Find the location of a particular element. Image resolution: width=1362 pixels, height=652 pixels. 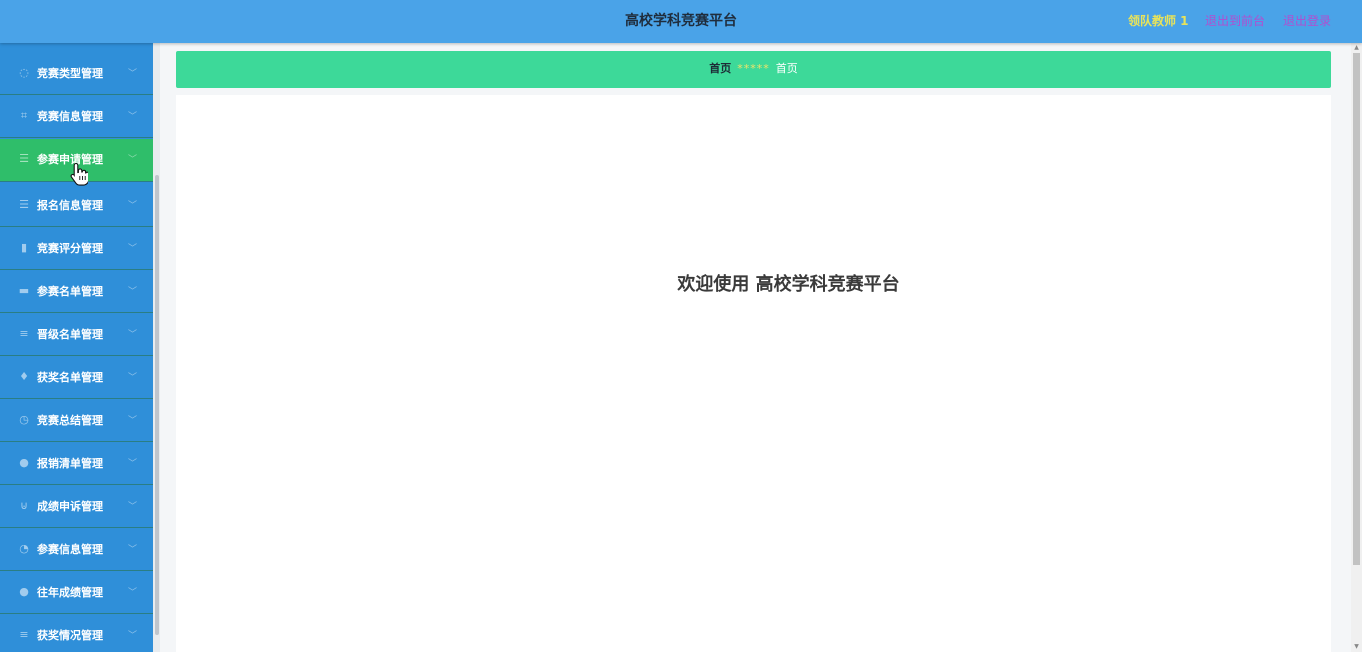

crop-icon: ⌗ is located at coordinates (24, 115).